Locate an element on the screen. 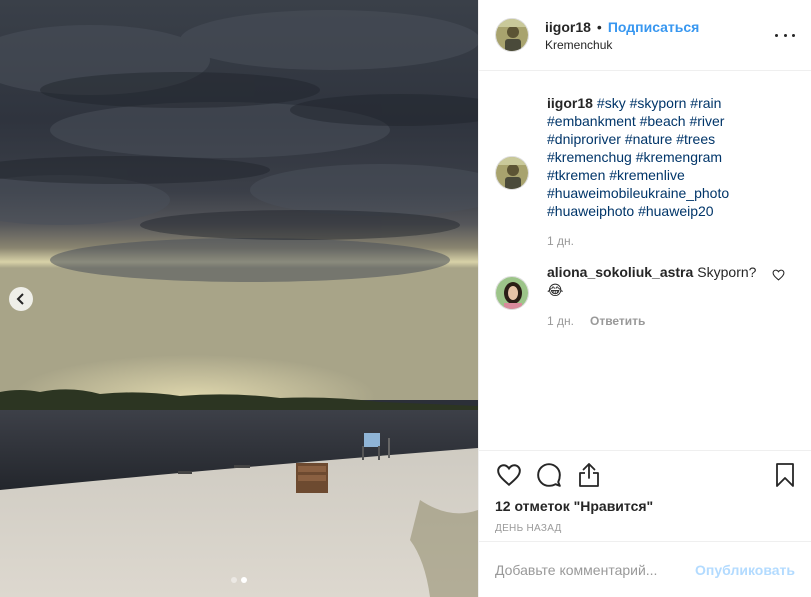 The image size is (811, 597). save-button is located at coordinates (785, 475).